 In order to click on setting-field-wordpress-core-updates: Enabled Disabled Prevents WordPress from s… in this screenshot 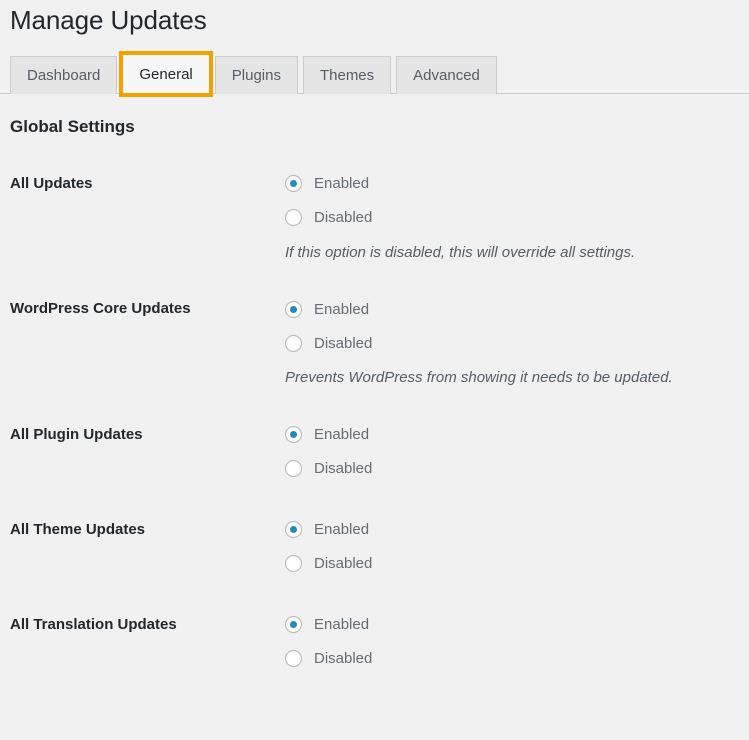, I will do `click(517, 341)`.